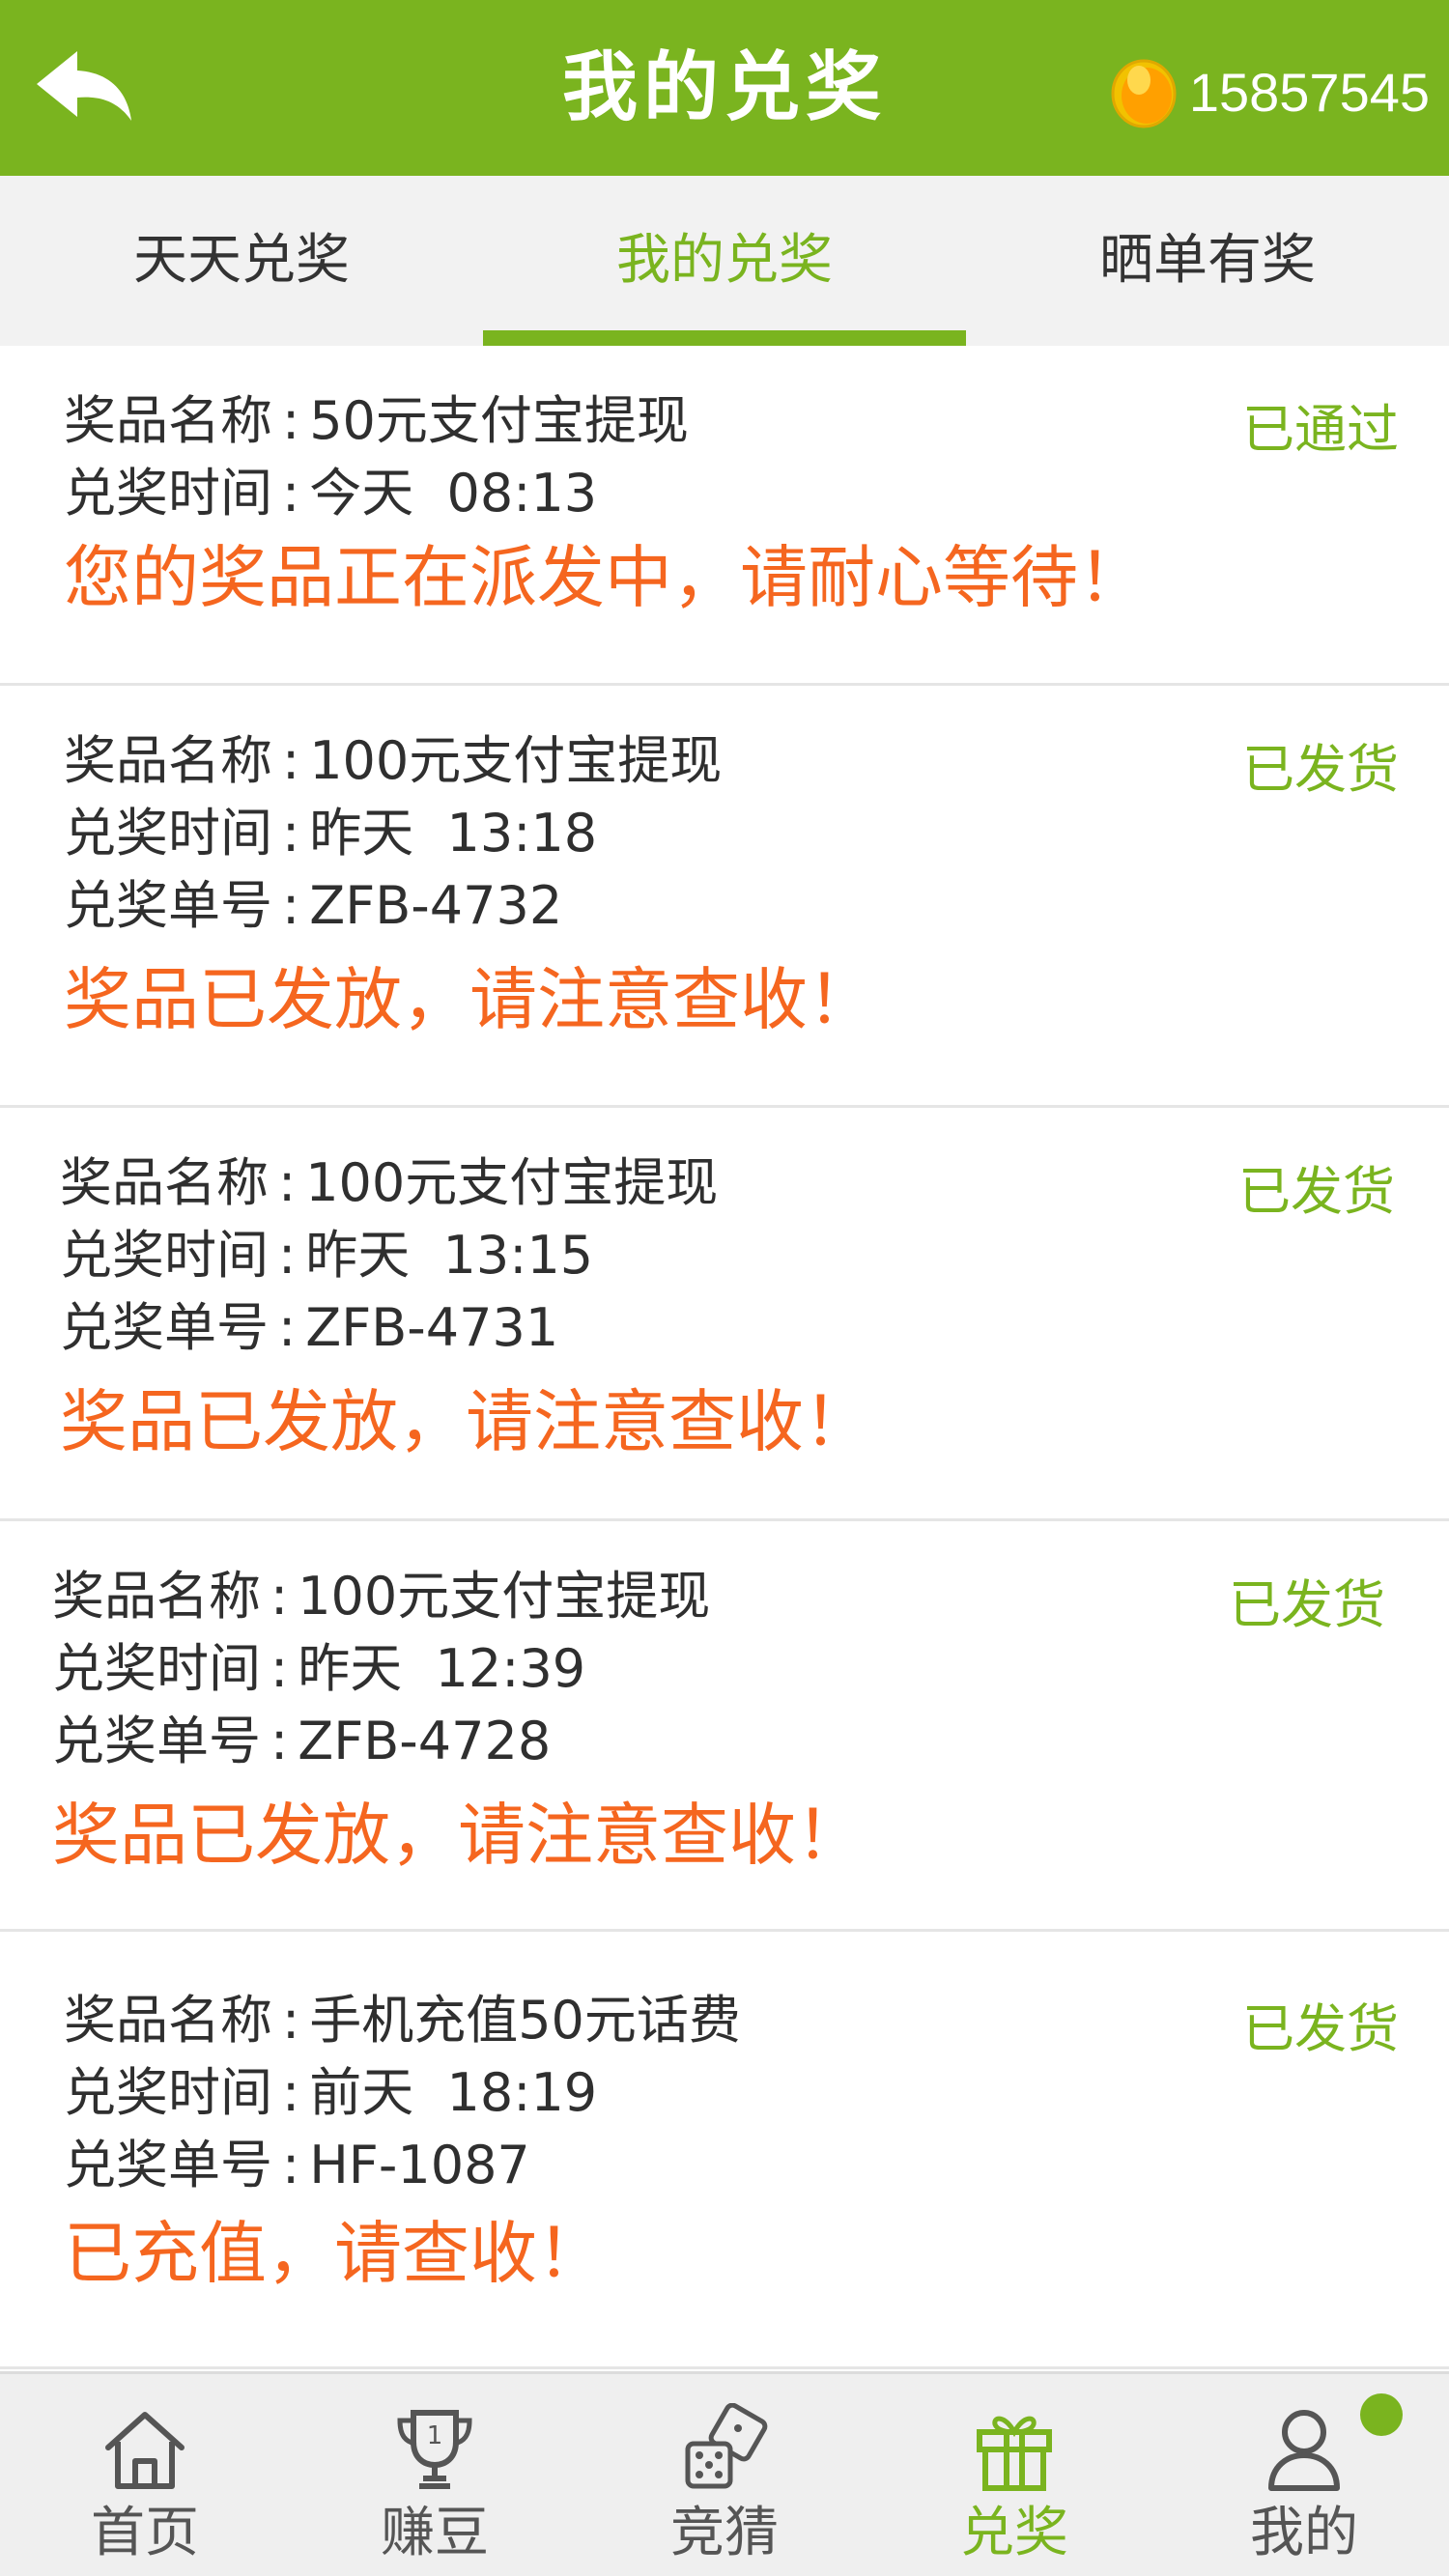 The width and height of the screenshot is (1449, 2576). I want to click on nav-label-redeem: 兑奖, so click(1014, 2533).